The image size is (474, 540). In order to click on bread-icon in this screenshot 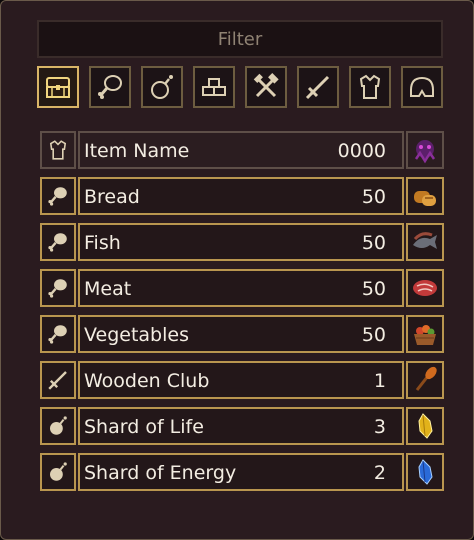, I will do `click(425, 198)`.